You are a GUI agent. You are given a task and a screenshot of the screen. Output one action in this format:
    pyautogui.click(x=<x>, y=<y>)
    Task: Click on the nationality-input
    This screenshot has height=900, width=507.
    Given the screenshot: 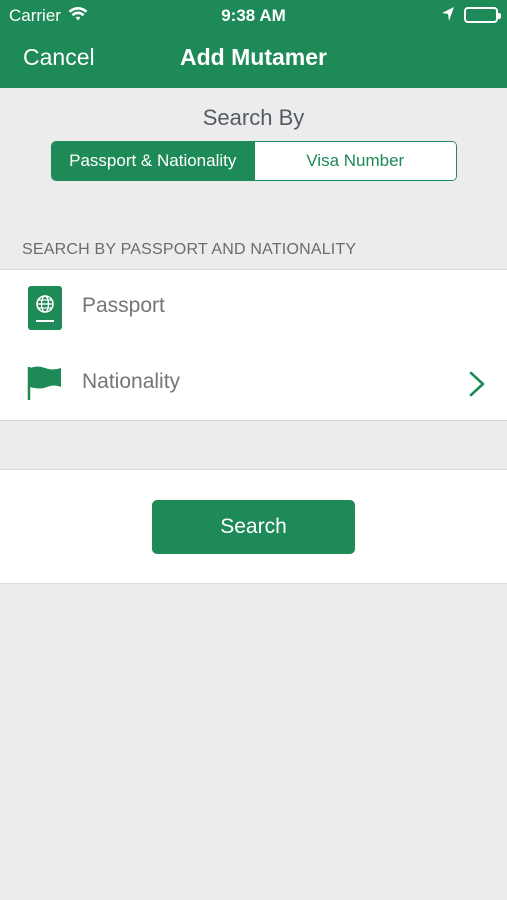 What is the action you would take?
    pyautogui.click(x=262, y=382)
    